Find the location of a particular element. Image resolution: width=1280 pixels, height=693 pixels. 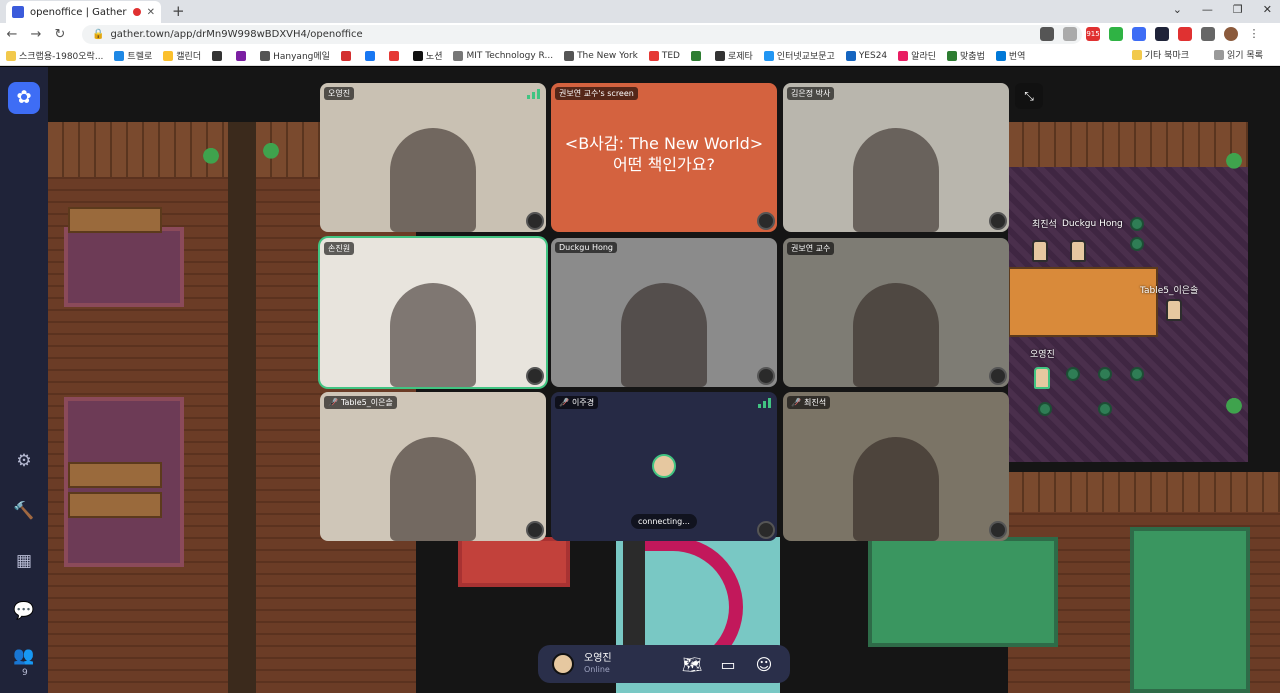

map-avatar-self is located at coordinates (1042, 378).